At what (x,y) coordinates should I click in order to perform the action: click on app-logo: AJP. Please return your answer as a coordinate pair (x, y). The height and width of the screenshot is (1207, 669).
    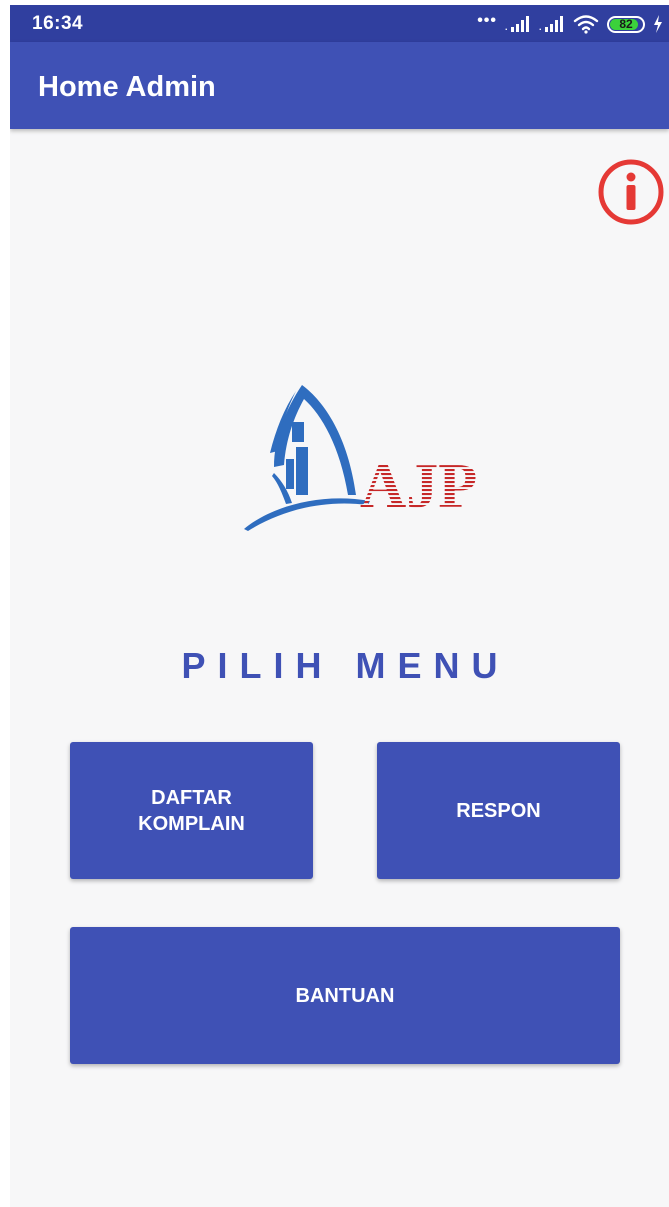
    Looking at the image, I should click on (360, 458).